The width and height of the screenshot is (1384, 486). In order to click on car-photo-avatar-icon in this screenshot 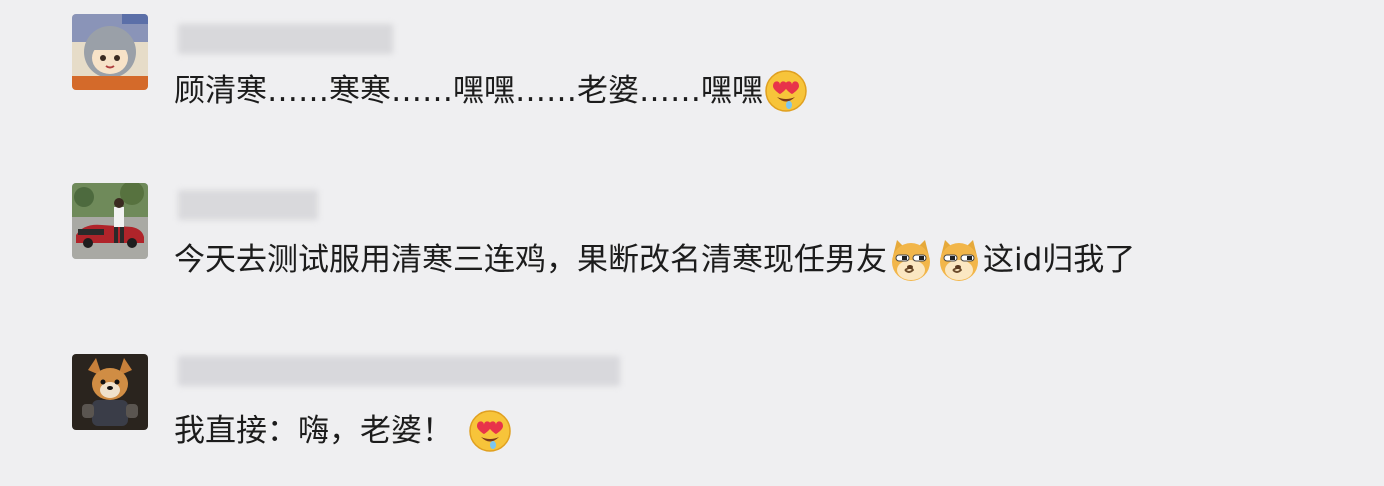, I will do `click(110, 221)`.